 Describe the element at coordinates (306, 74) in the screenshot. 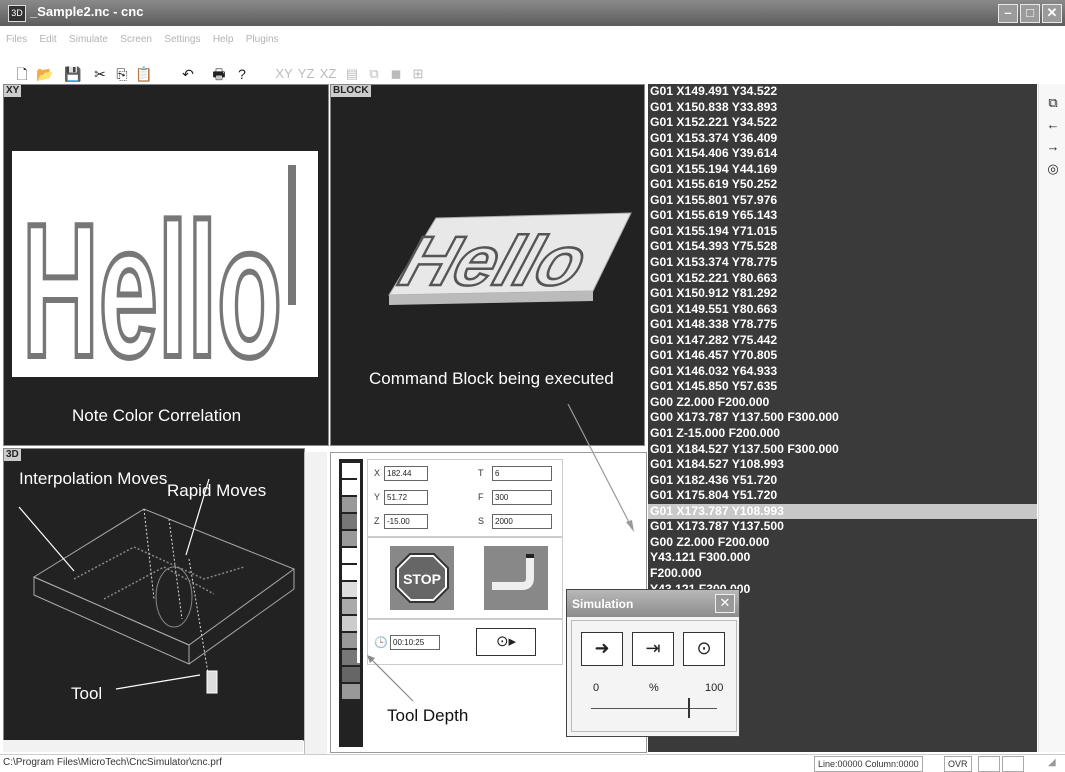

I see `view-yz-button: YZ` at that location.